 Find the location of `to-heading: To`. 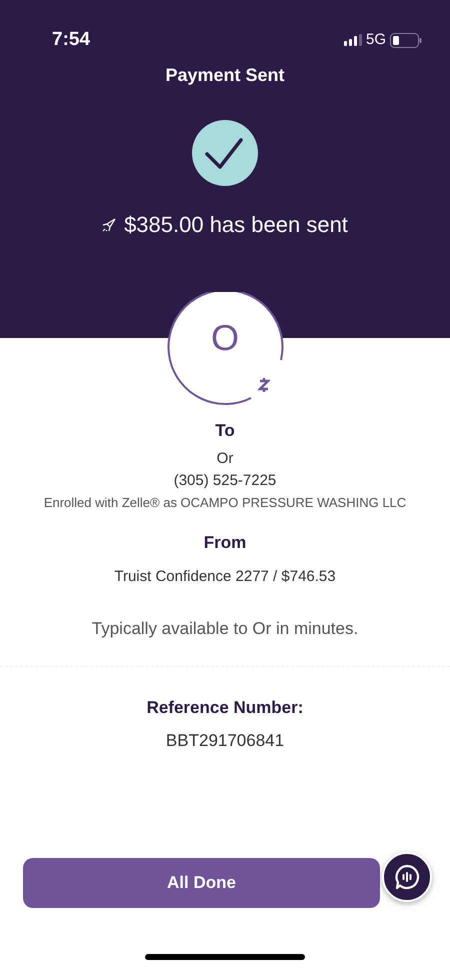

to-heading: To is located at coordinates (225, 431).